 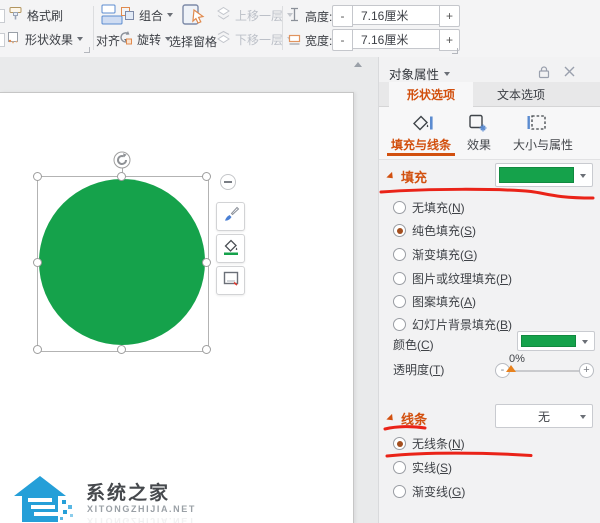 I want to click on send-backward-icon, so click(x=223, y=39).